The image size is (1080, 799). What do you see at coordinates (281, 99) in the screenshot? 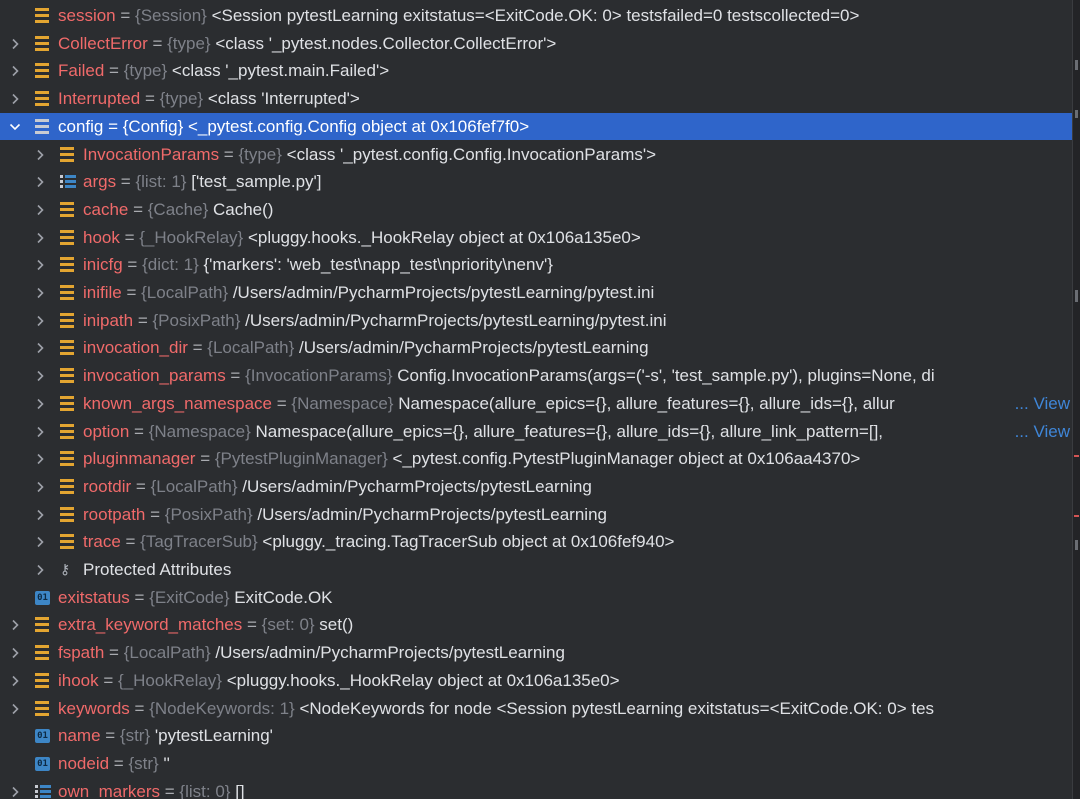
I see `variable-value: <class 'Interrupted'>` at bounding box center [281, 99].